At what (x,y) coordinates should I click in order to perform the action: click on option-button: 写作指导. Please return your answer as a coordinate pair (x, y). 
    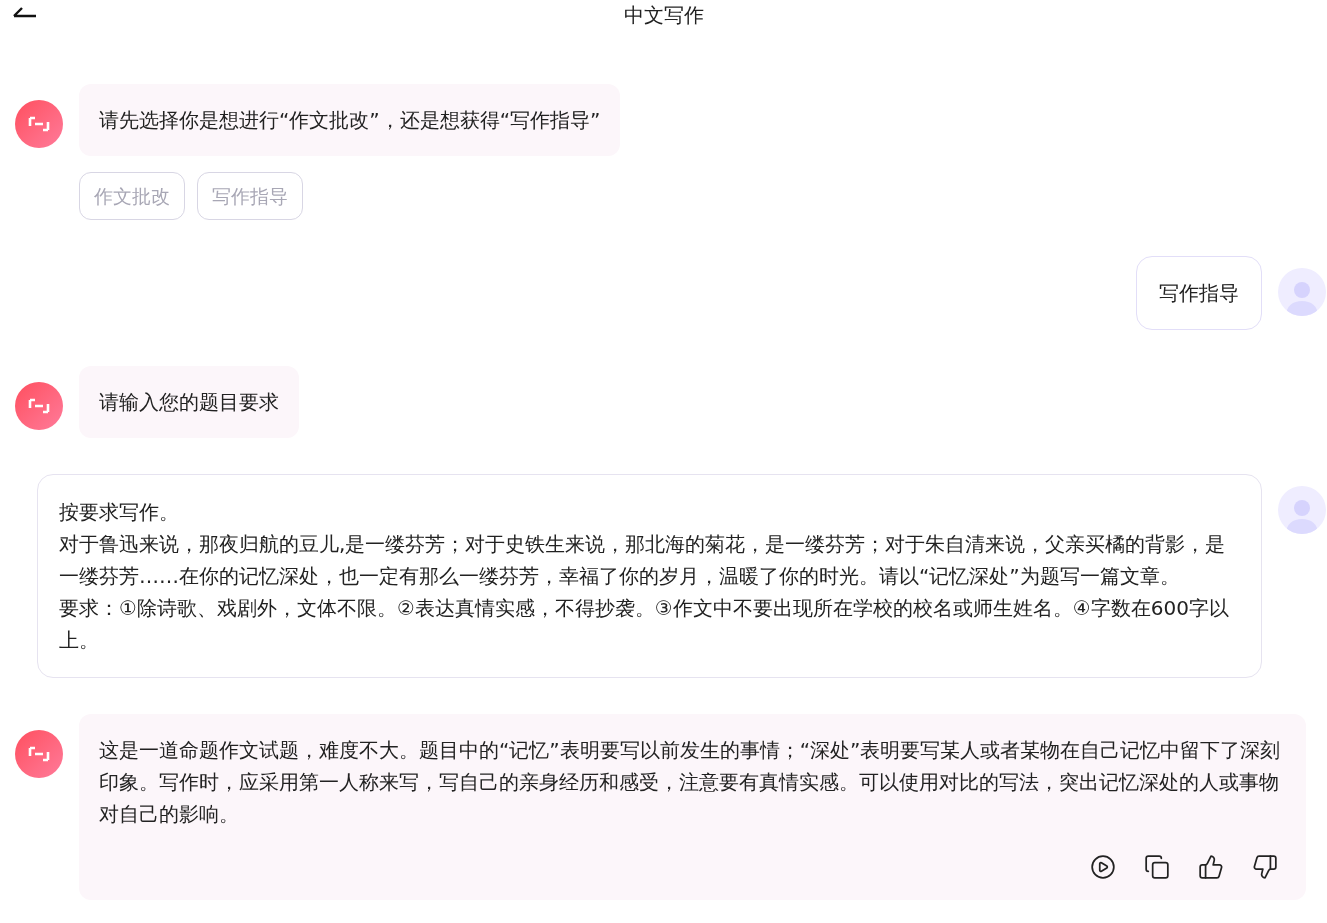
    Looking at the image, I should click on (250, 196).